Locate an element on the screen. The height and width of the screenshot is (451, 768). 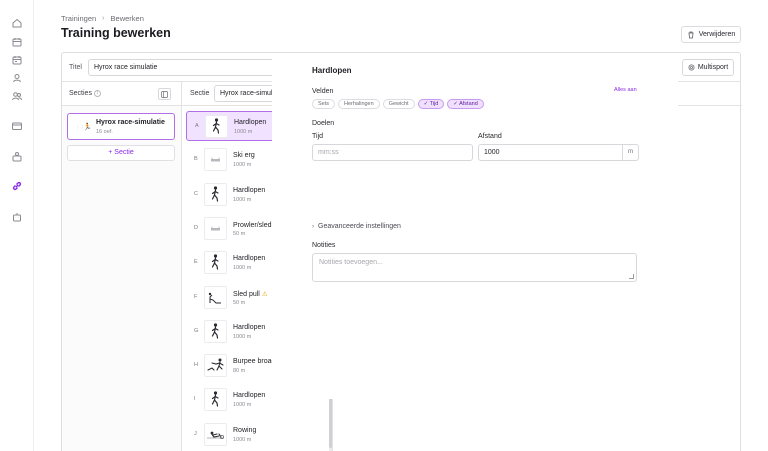
sled-icon is located at coordinates (215, 228).